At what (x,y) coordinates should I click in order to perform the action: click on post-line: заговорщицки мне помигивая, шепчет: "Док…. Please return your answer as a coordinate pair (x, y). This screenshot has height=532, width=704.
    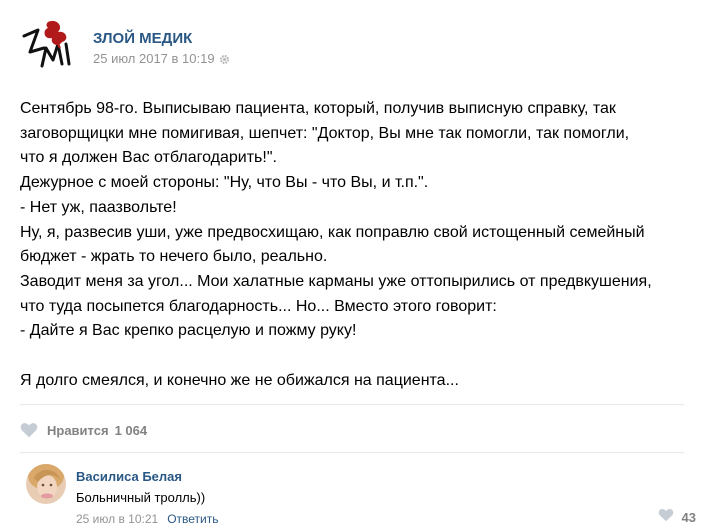
    Looking at the image, I should click on (325, 133).